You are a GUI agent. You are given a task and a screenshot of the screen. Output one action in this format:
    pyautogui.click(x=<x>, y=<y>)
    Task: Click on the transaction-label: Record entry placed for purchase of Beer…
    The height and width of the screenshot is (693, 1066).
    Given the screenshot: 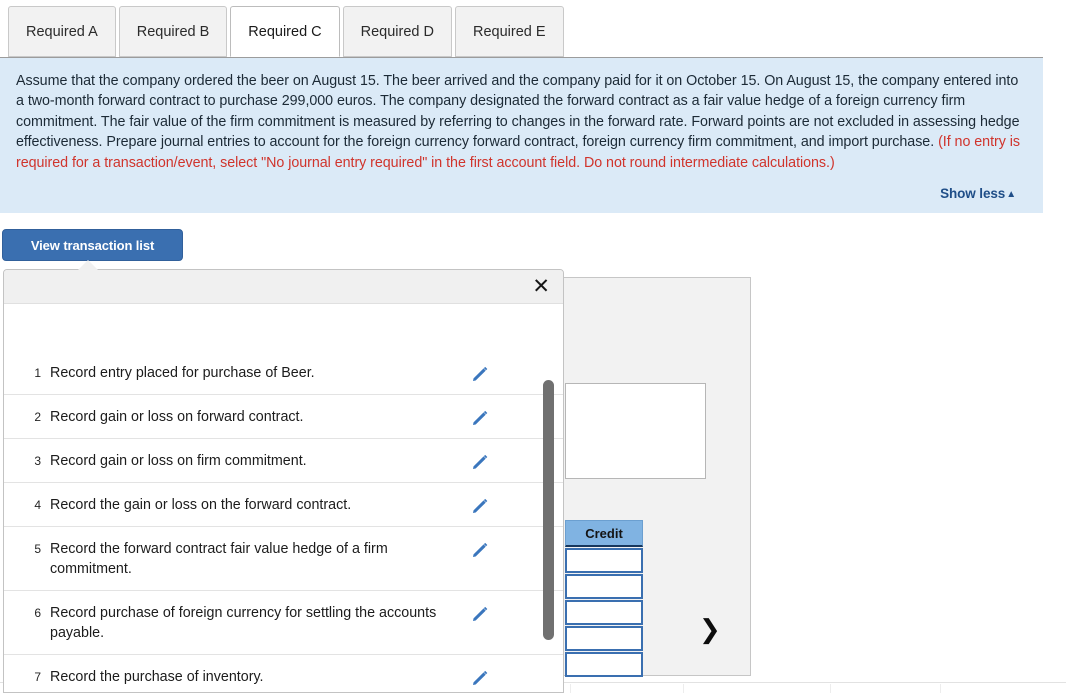 What is the action you would take?
    pyautogui.click(x=182, y=373)
    